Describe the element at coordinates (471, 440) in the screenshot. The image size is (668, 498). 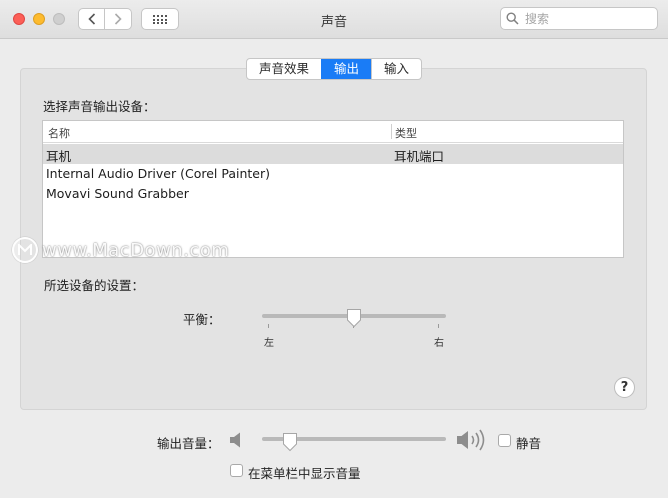
I see `speaker-high-icon` at that location.